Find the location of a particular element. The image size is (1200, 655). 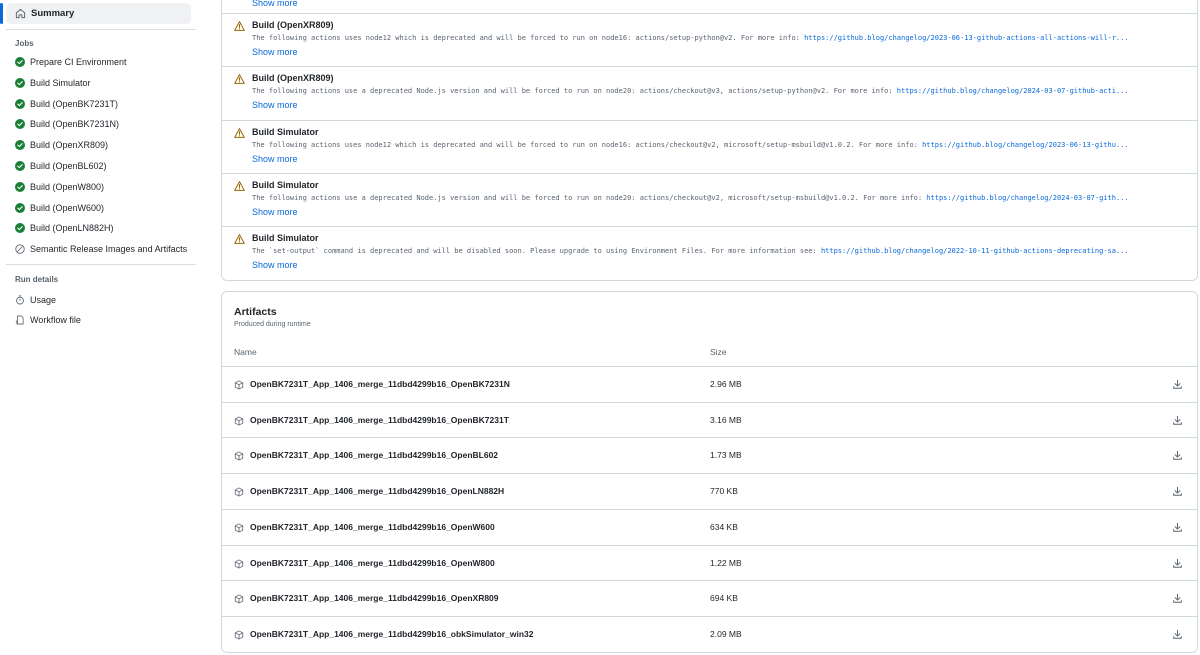

active-indicator is located at coordinates (1, 13).